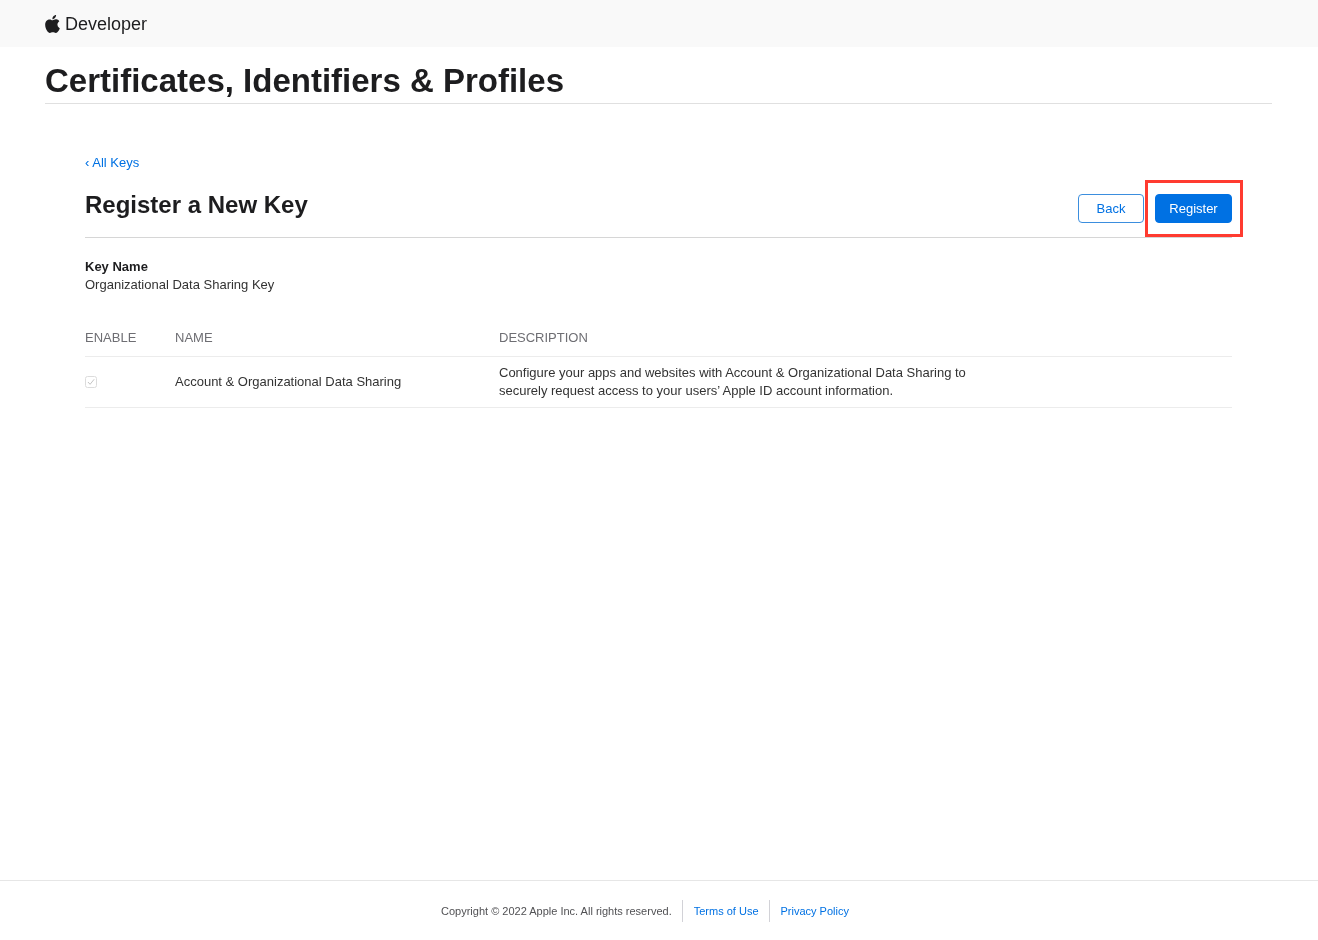 This screenshot has width=1318, height=940. What do you see at coordinates (196, 205) in the screenshot?
I see `section-heading: Register a New Key` at bounding box center [196, 205].